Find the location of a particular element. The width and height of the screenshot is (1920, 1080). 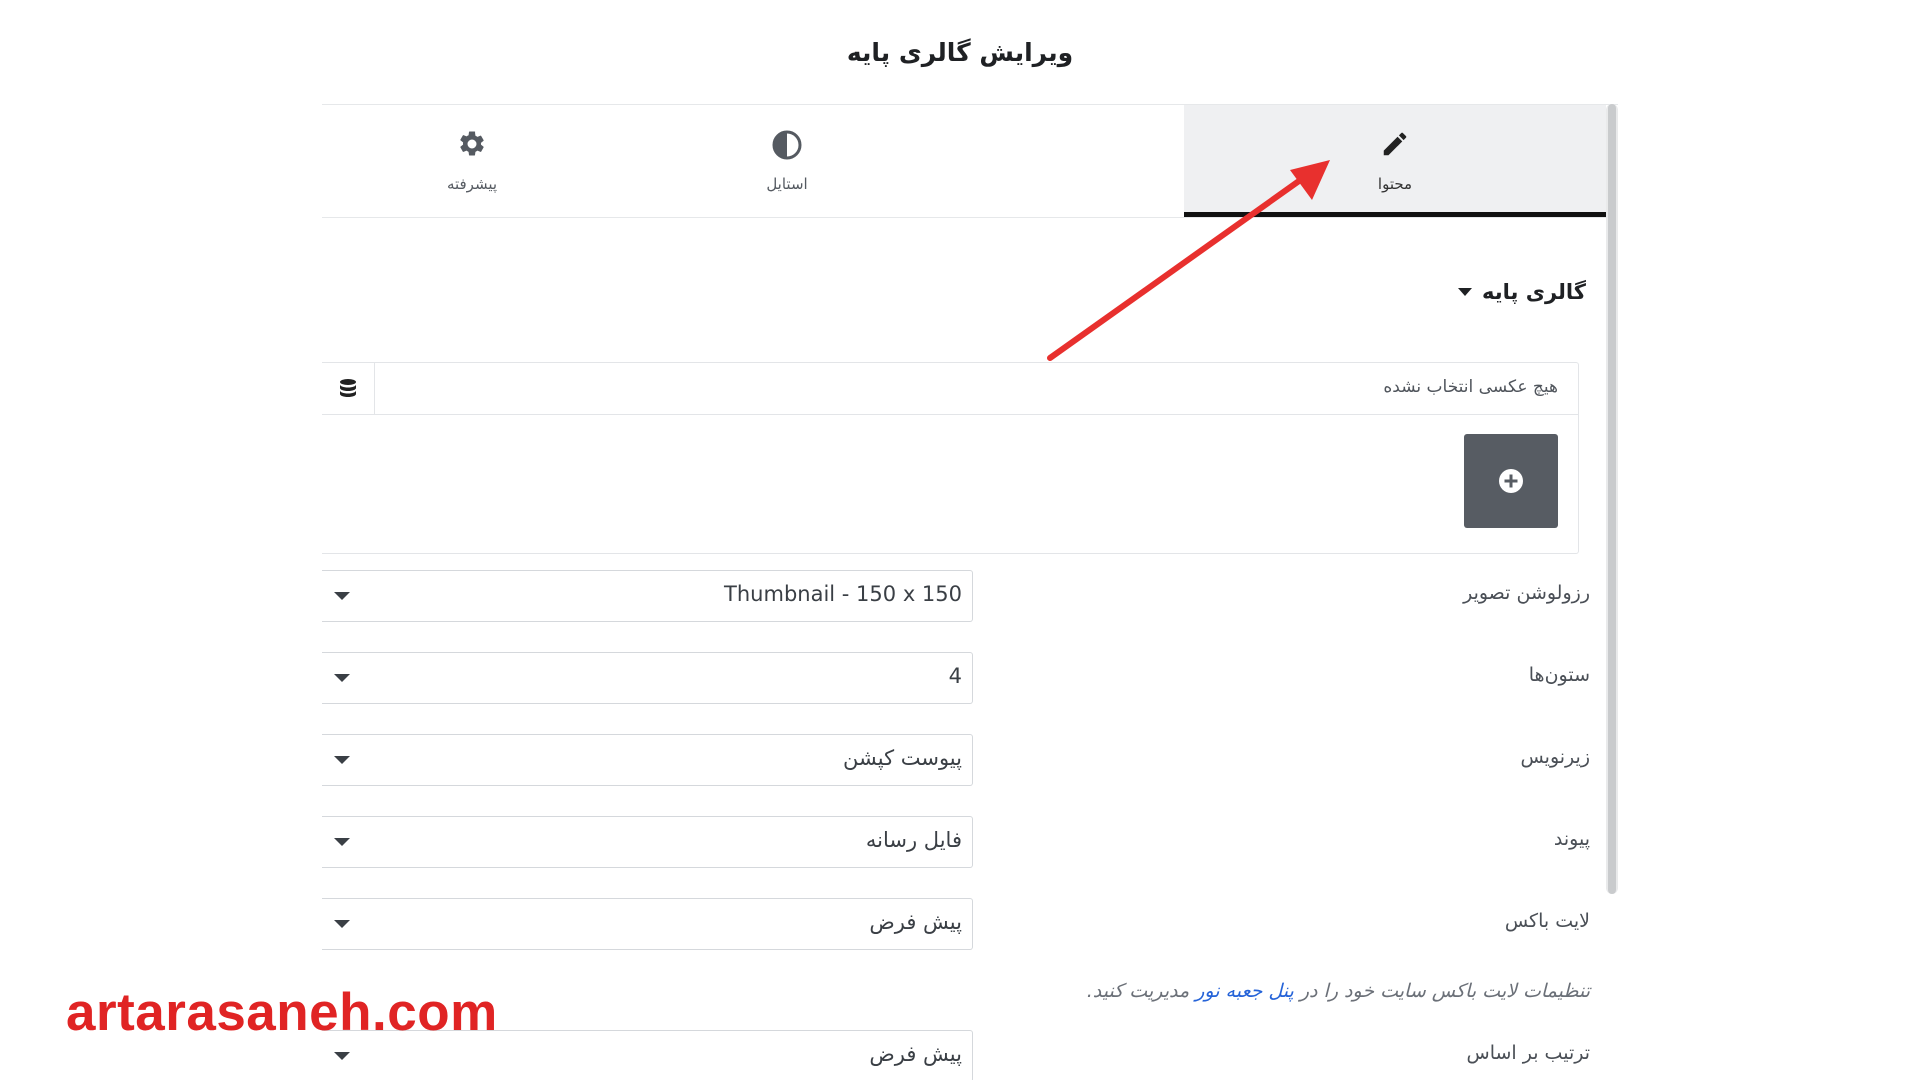

gallery-bar: هیچ عکسی انتخاب نشده is located at coordinates (950, 389).